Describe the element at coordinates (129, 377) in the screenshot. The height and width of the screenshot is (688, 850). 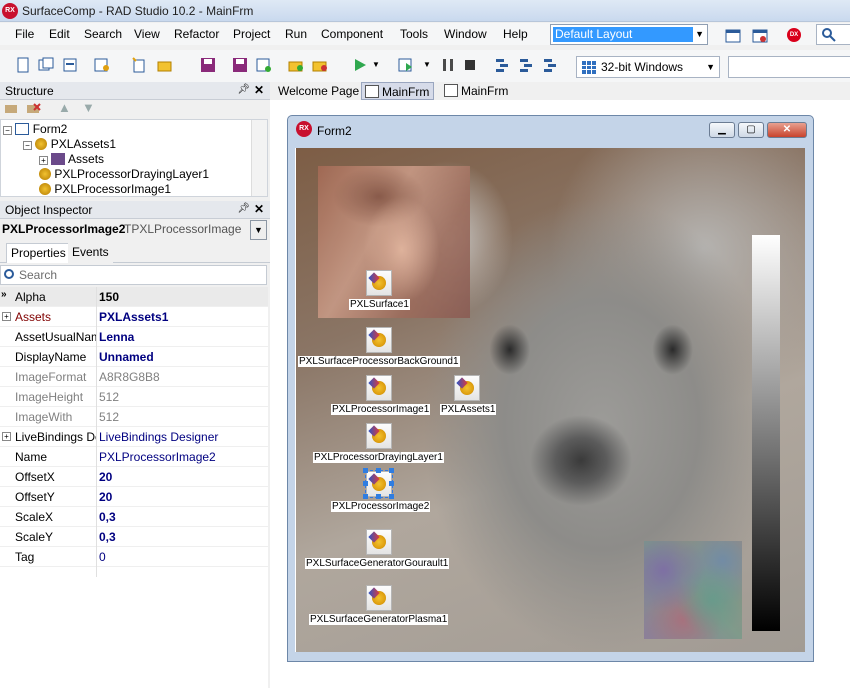
I see `property-value: A8R8G8B8` at that location.